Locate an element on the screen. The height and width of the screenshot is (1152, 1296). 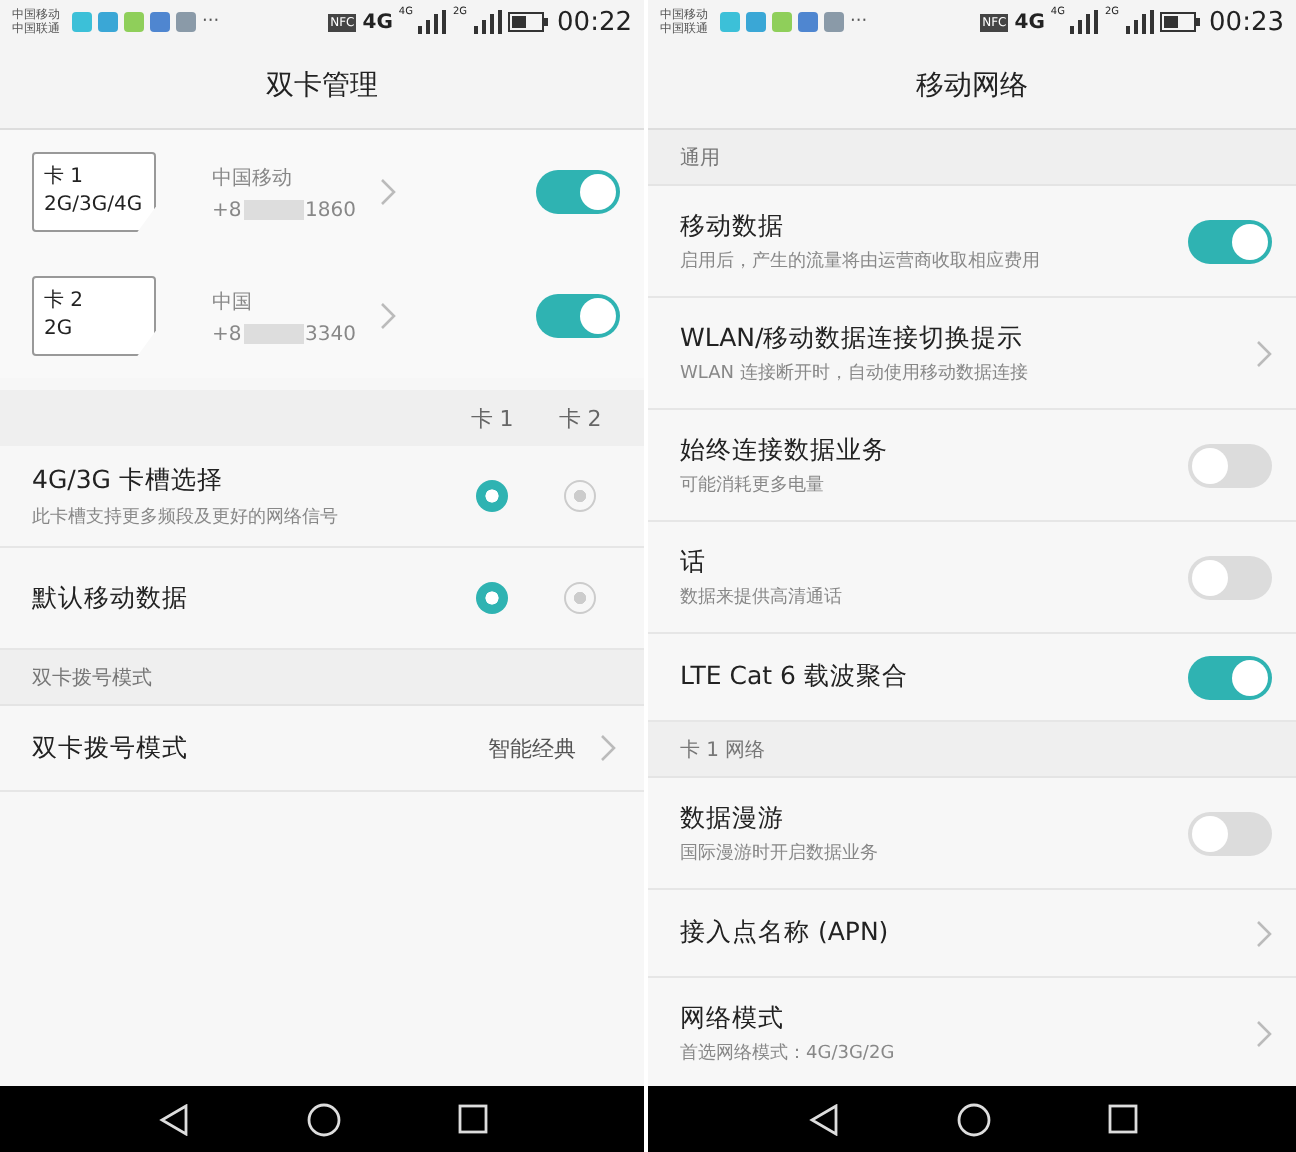
setting-title: 数据漫游 is located at coordinates (733, 818).